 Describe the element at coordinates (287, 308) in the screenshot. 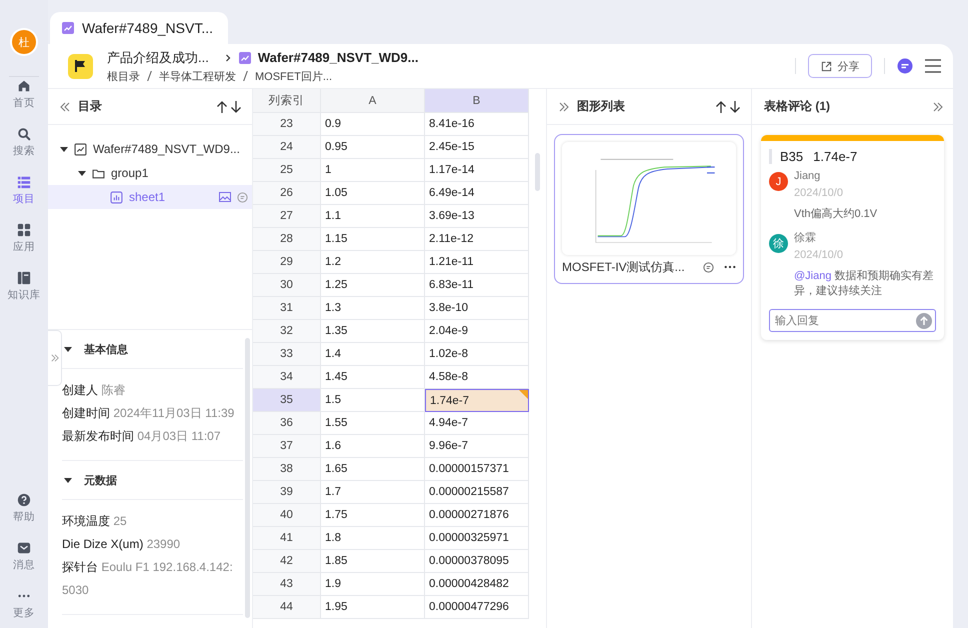

I see `row-index: 31` at that location.